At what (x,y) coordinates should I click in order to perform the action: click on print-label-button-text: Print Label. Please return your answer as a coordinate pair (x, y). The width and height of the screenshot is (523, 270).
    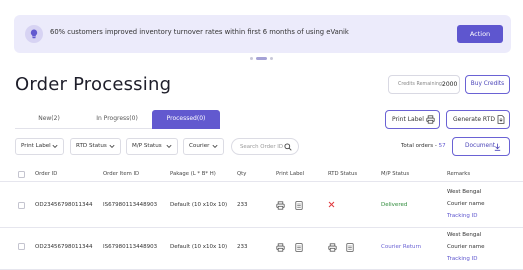
    Looking at the image, I should click on (408, 119).